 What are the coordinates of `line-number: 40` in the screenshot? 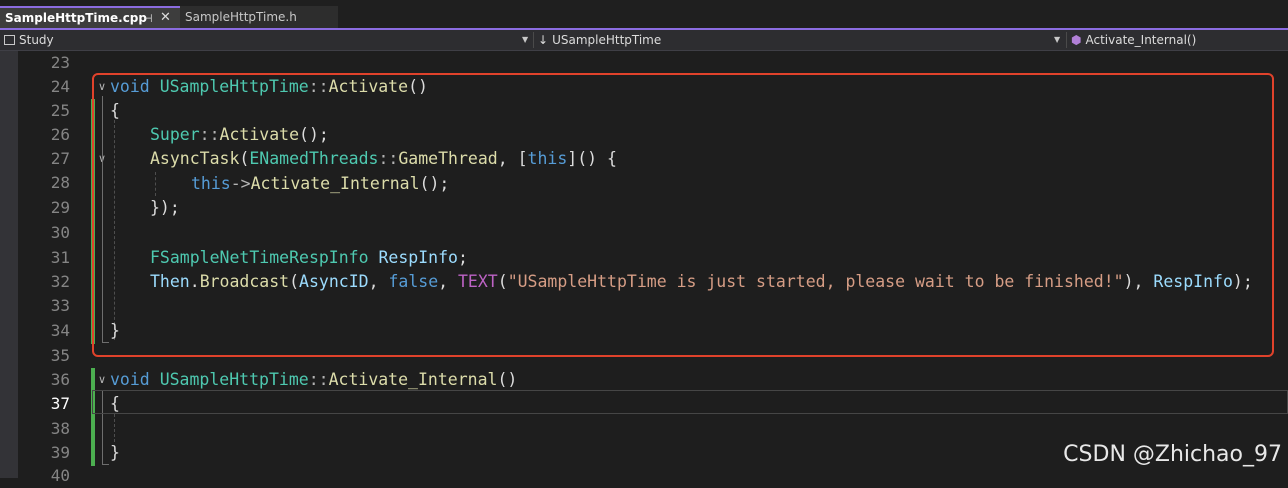 It's located at (60, 475).